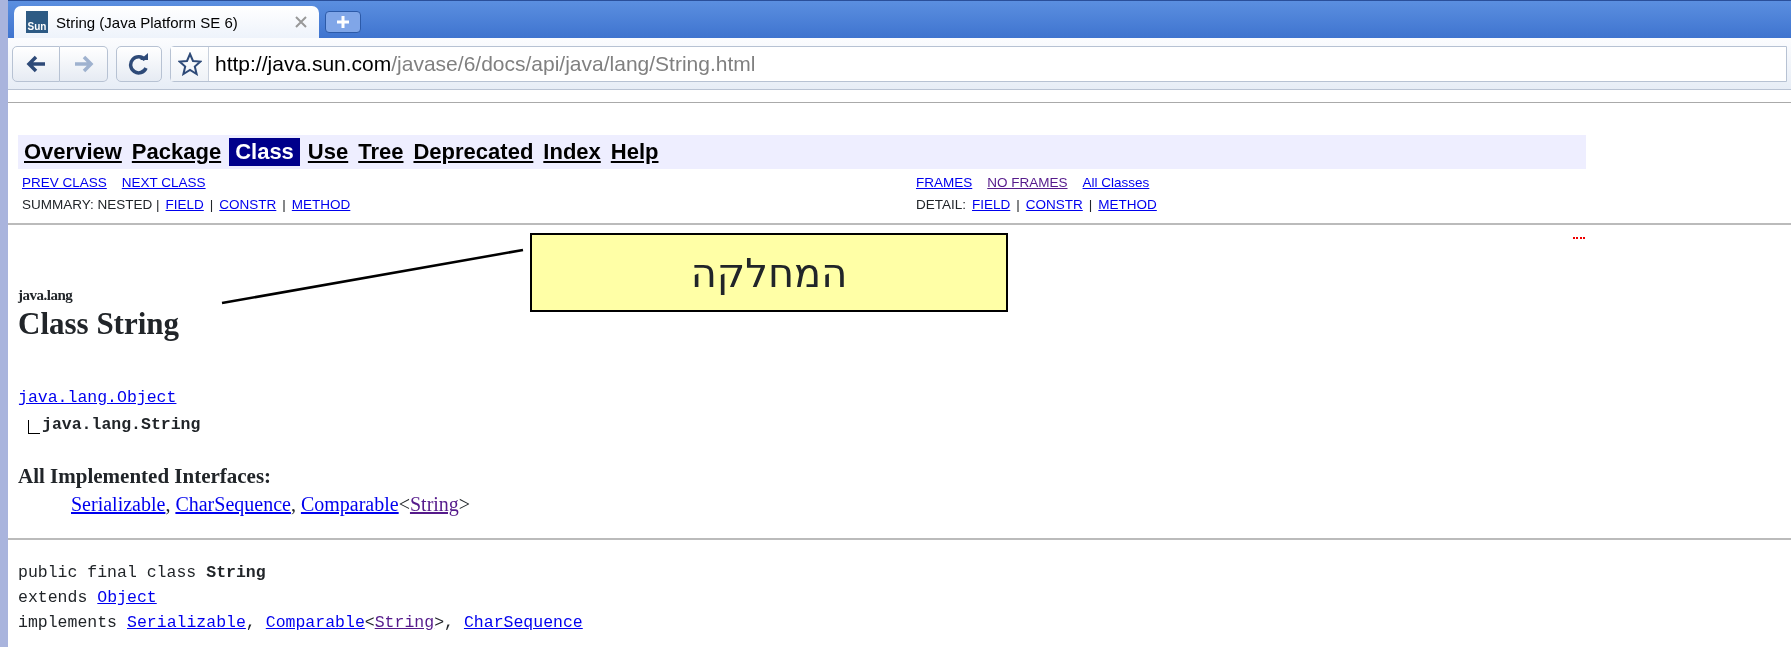  I want to click on nav-tab-current: Class, so click(264, 152).